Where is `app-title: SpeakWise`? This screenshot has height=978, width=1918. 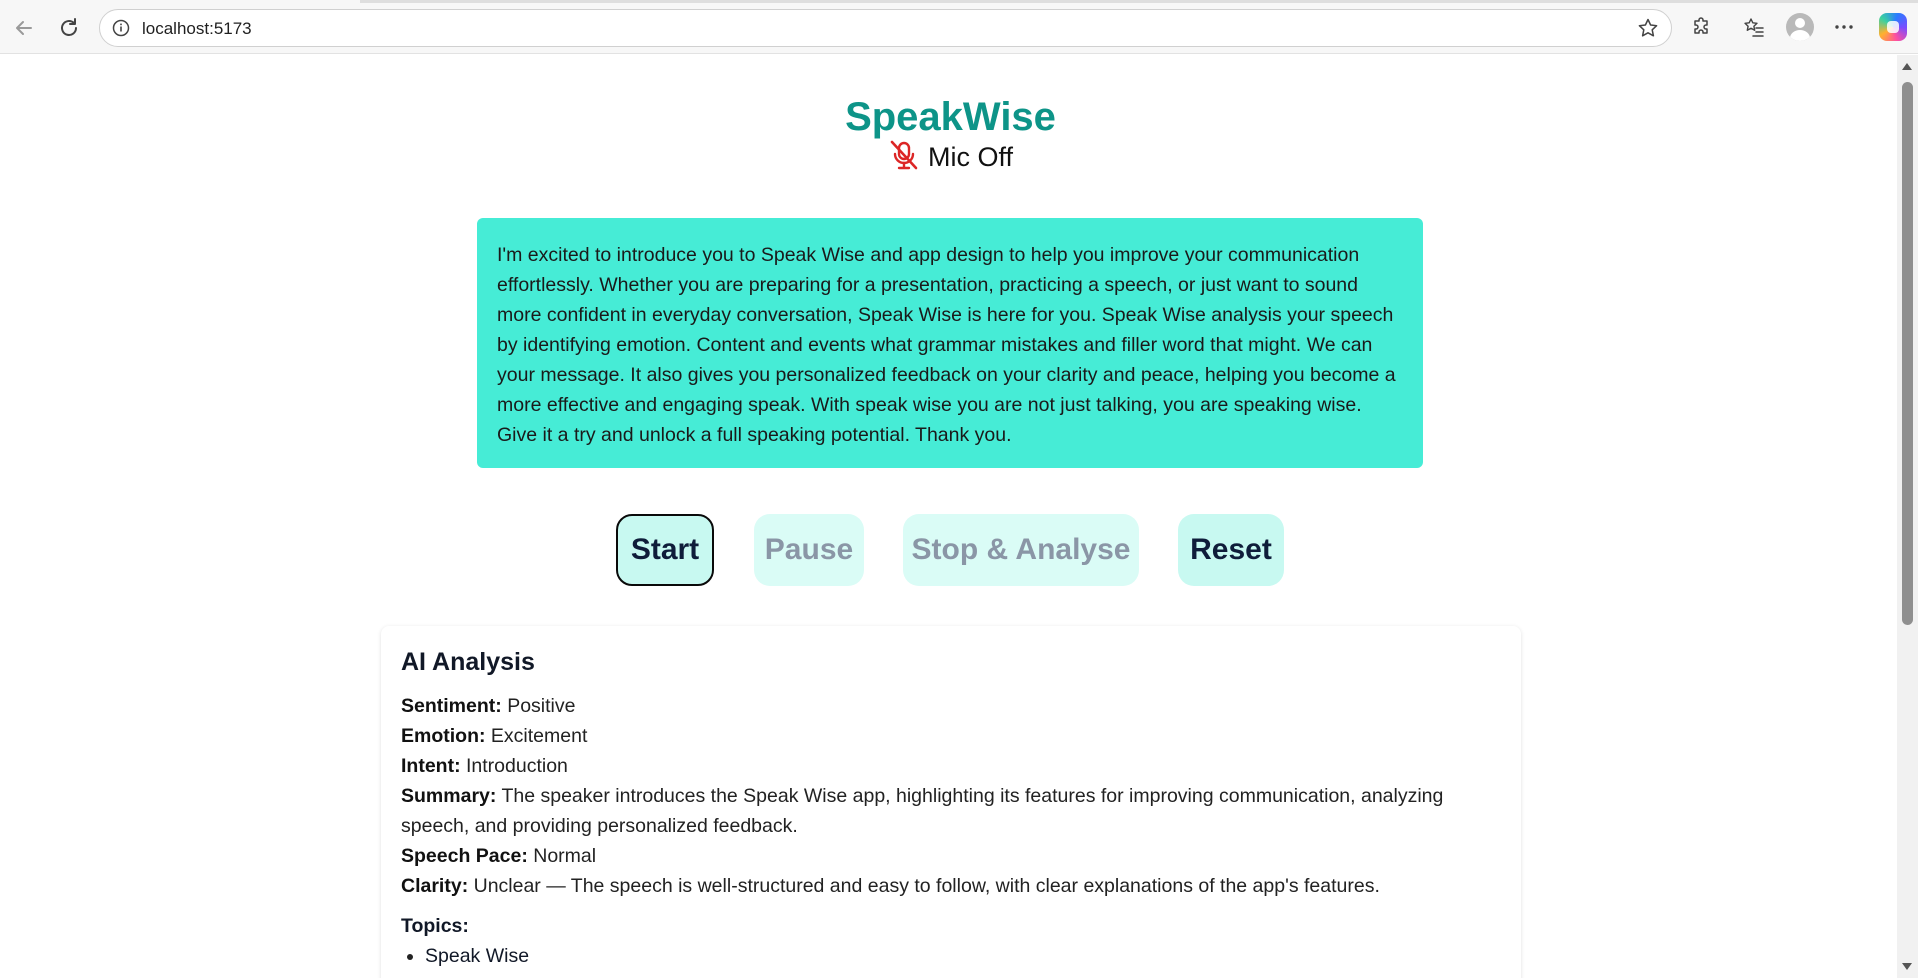 app-title: SpeakWise is located at coordinates (950, 117).